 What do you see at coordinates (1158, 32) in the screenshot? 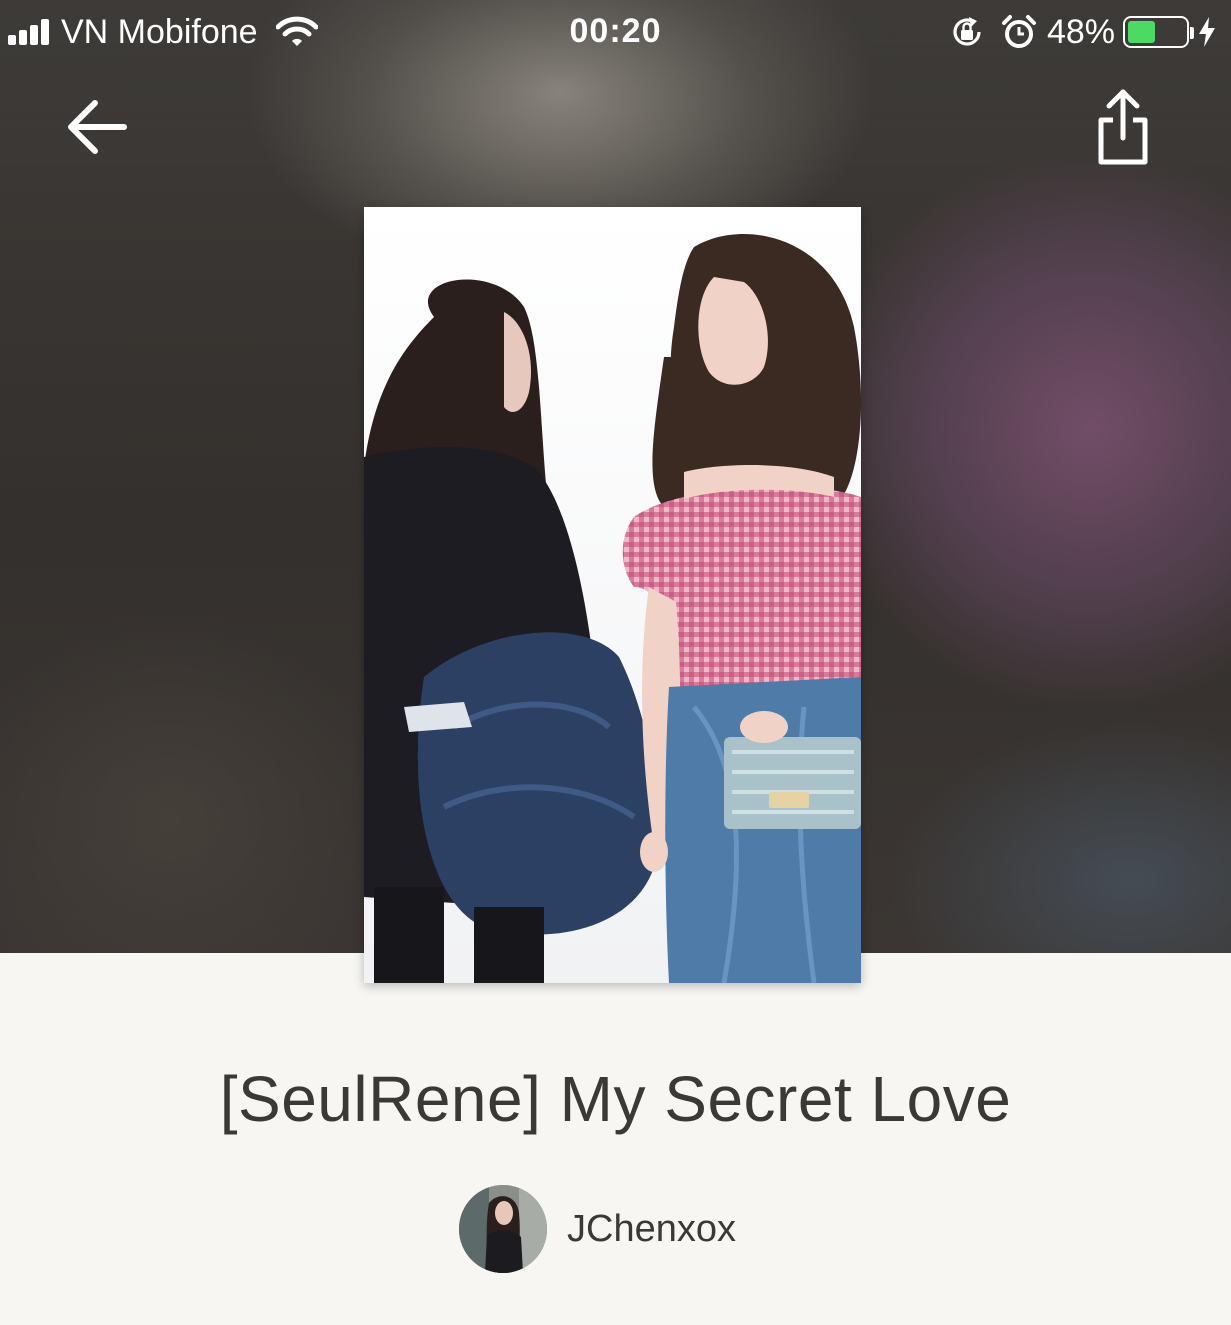
I see `battery-icon` at bounding box center [1158, 32].